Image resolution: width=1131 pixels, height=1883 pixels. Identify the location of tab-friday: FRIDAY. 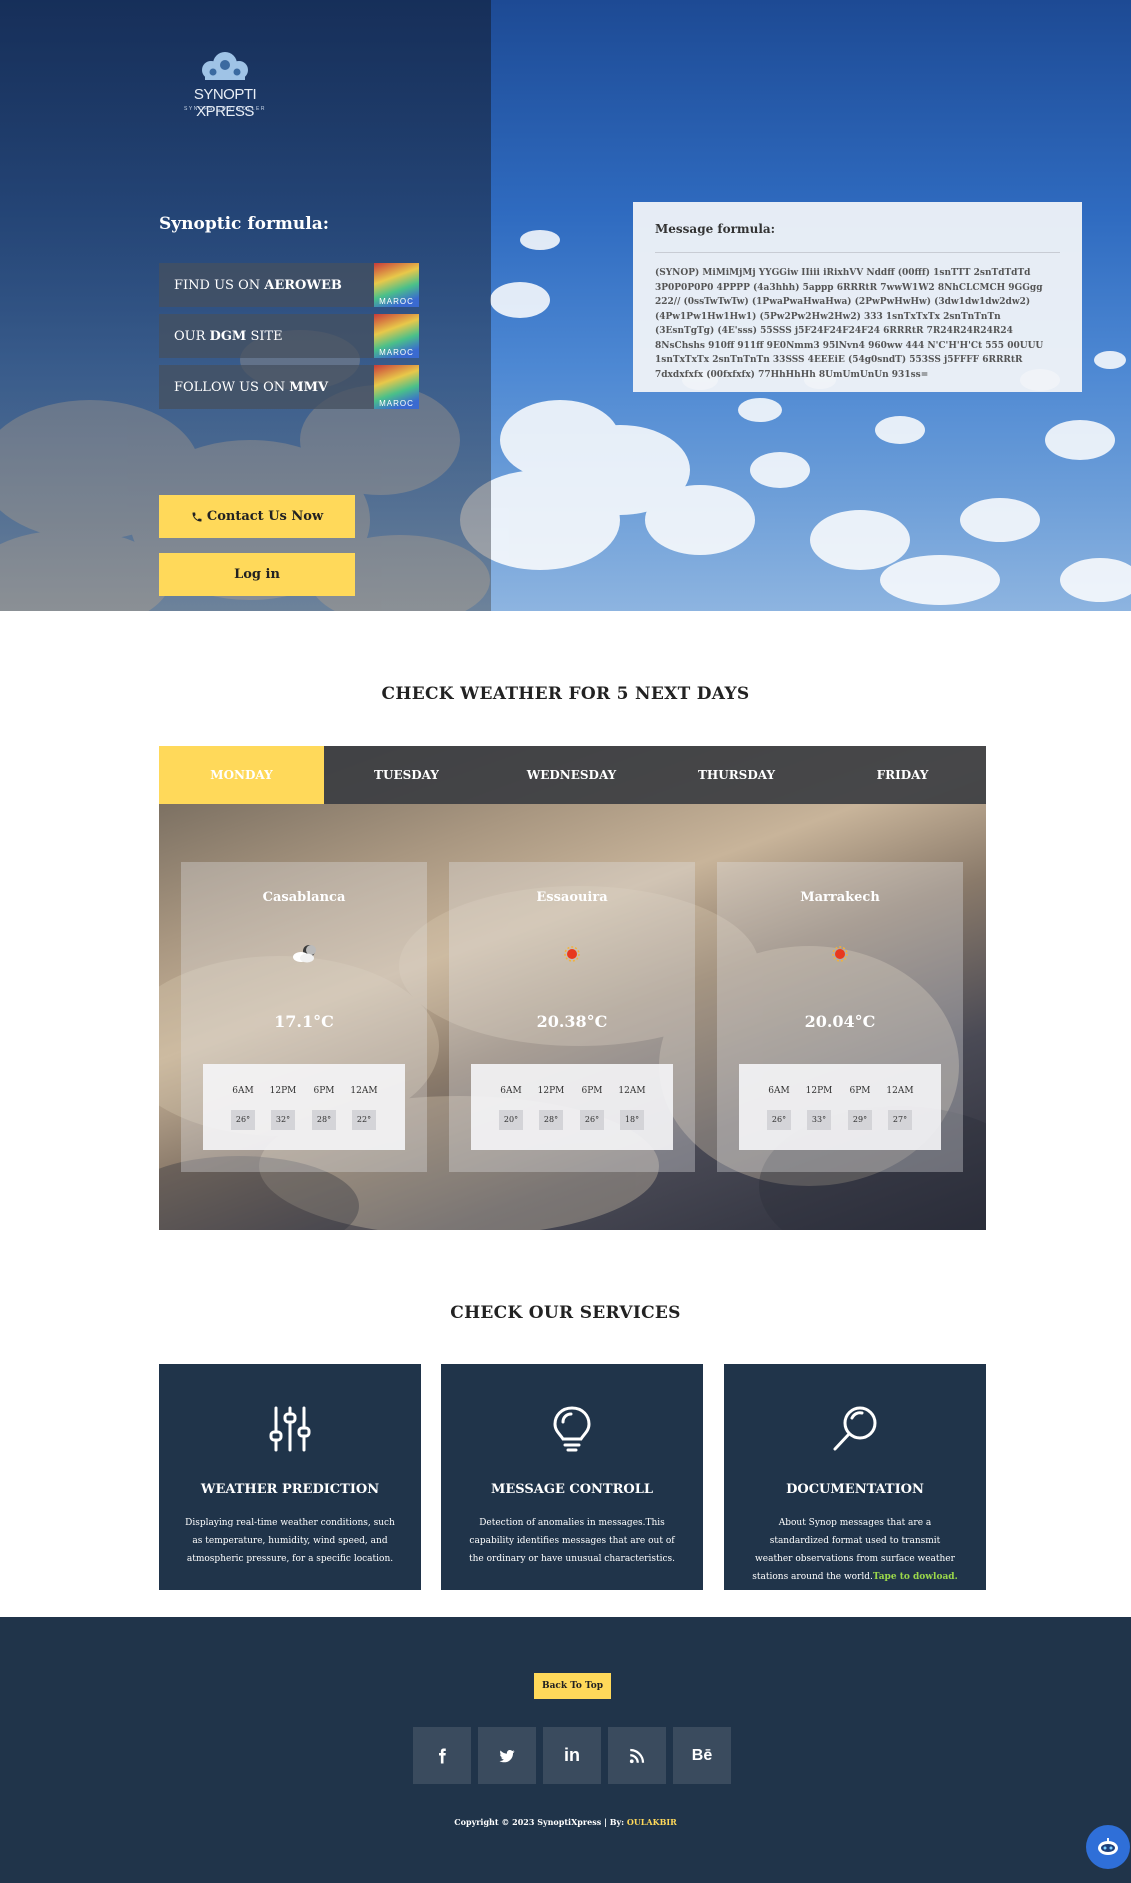
(902, 775).